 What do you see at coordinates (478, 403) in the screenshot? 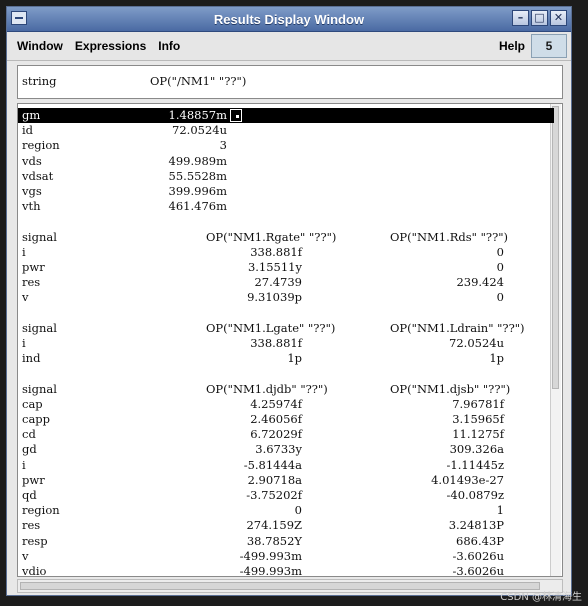
I see `value-column-2: 7.96781f` at bounding box center [478, 403].